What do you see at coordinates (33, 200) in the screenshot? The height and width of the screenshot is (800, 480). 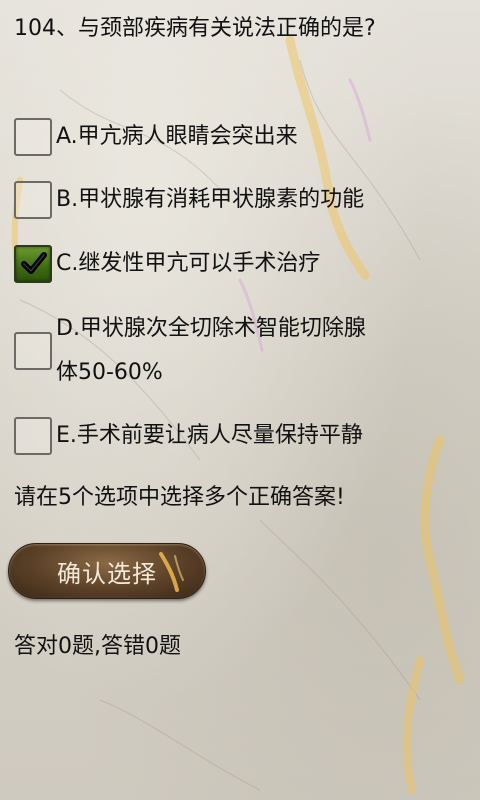 I see `checkbox-b` at bounding box center [33, 200].